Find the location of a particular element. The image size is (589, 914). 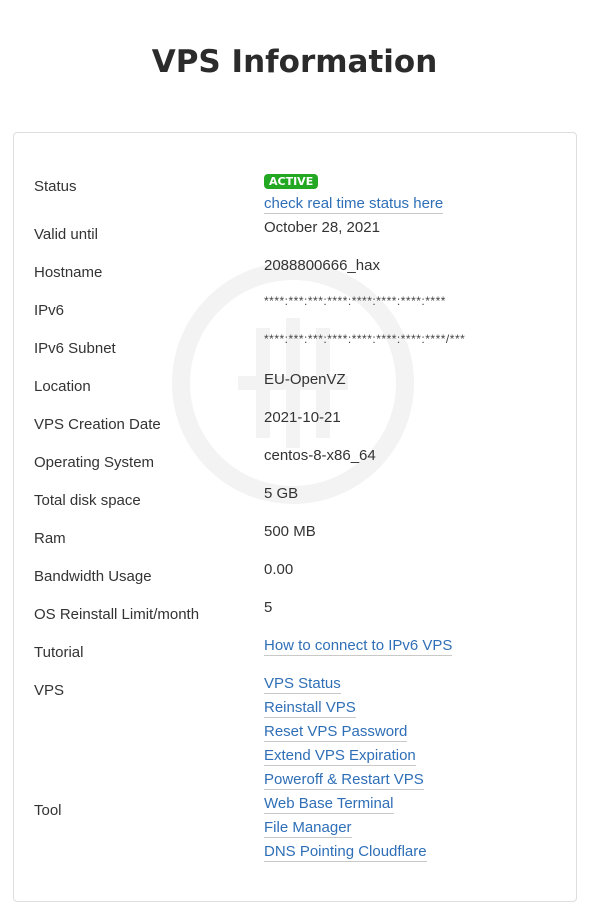

ipv6-subnet-label: IPv6 Subnet is located at coordinates (75, 348).